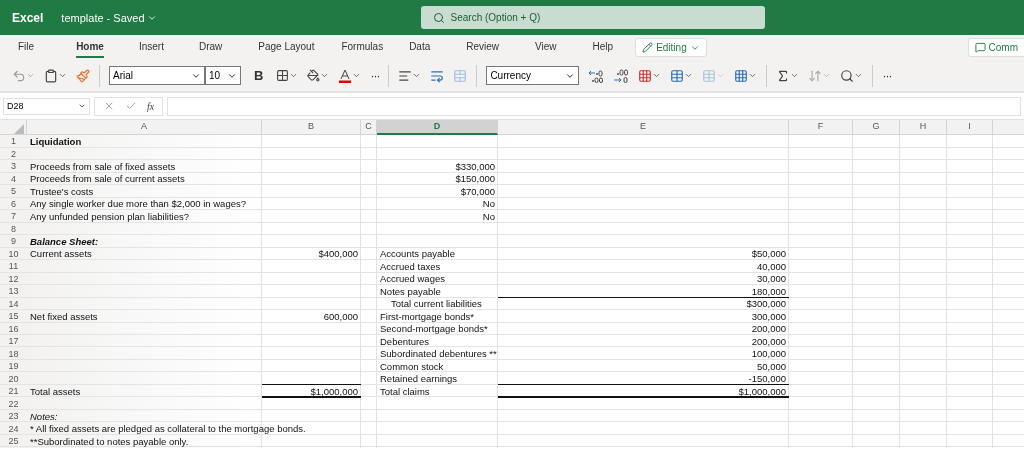 Image resolution: width=1024 pixels, height=449 pixels. I want to click on ribbon-tab: Draw, so click(210, 47).